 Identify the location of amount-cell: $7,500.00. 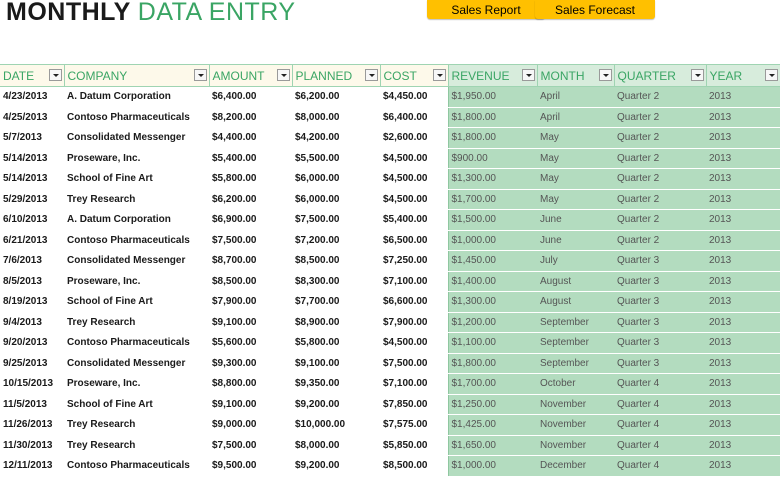
(250, 445).